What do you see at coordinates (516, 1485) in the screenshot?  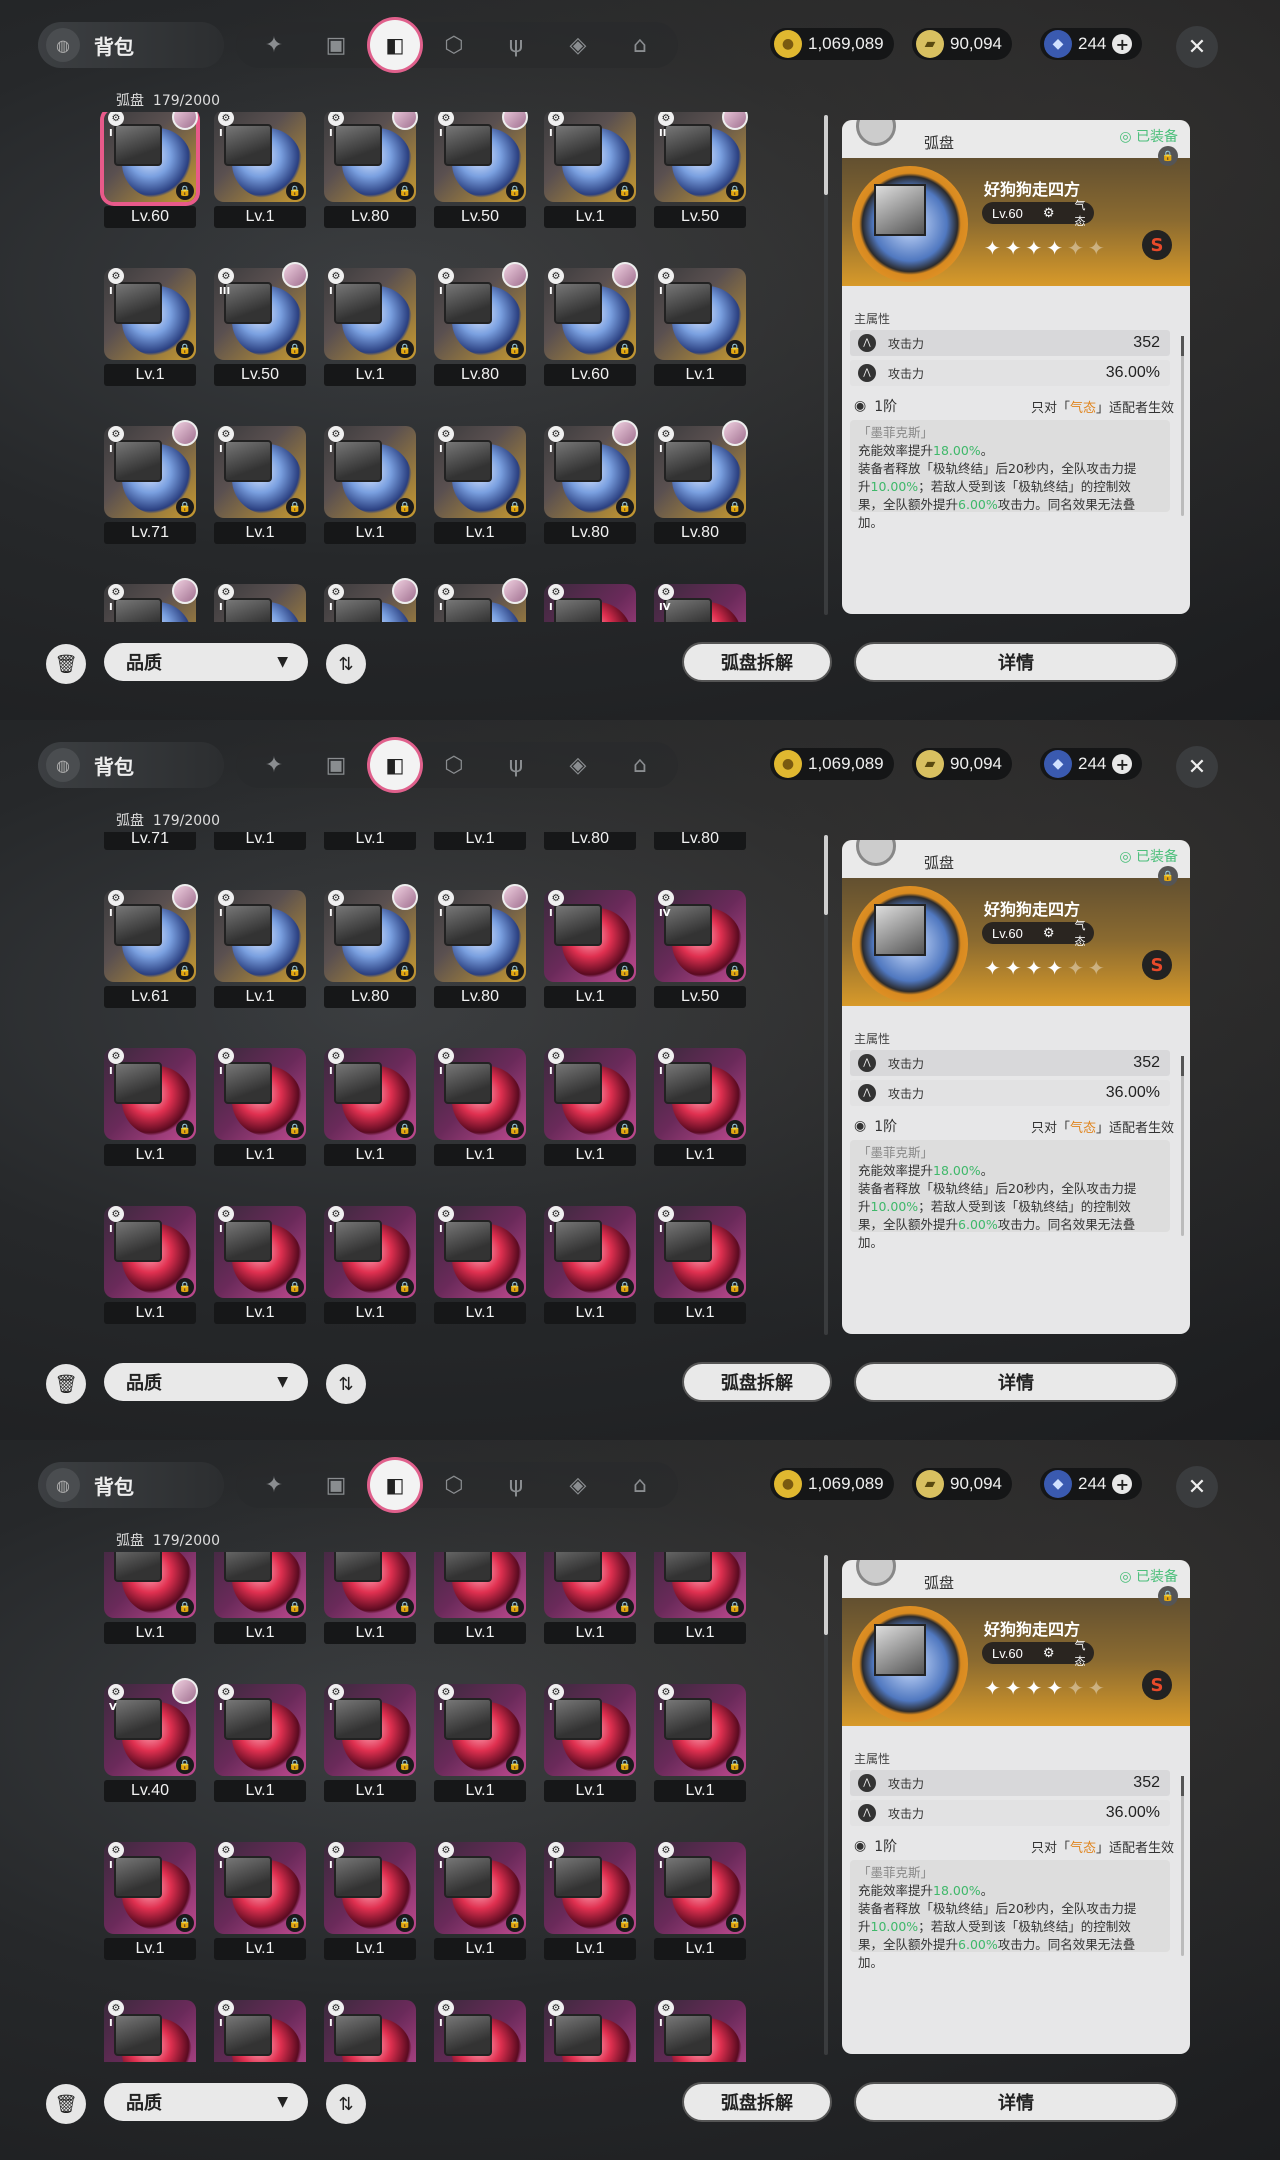 I see `tab-food: ψ` at bounding box center [516, 1485].